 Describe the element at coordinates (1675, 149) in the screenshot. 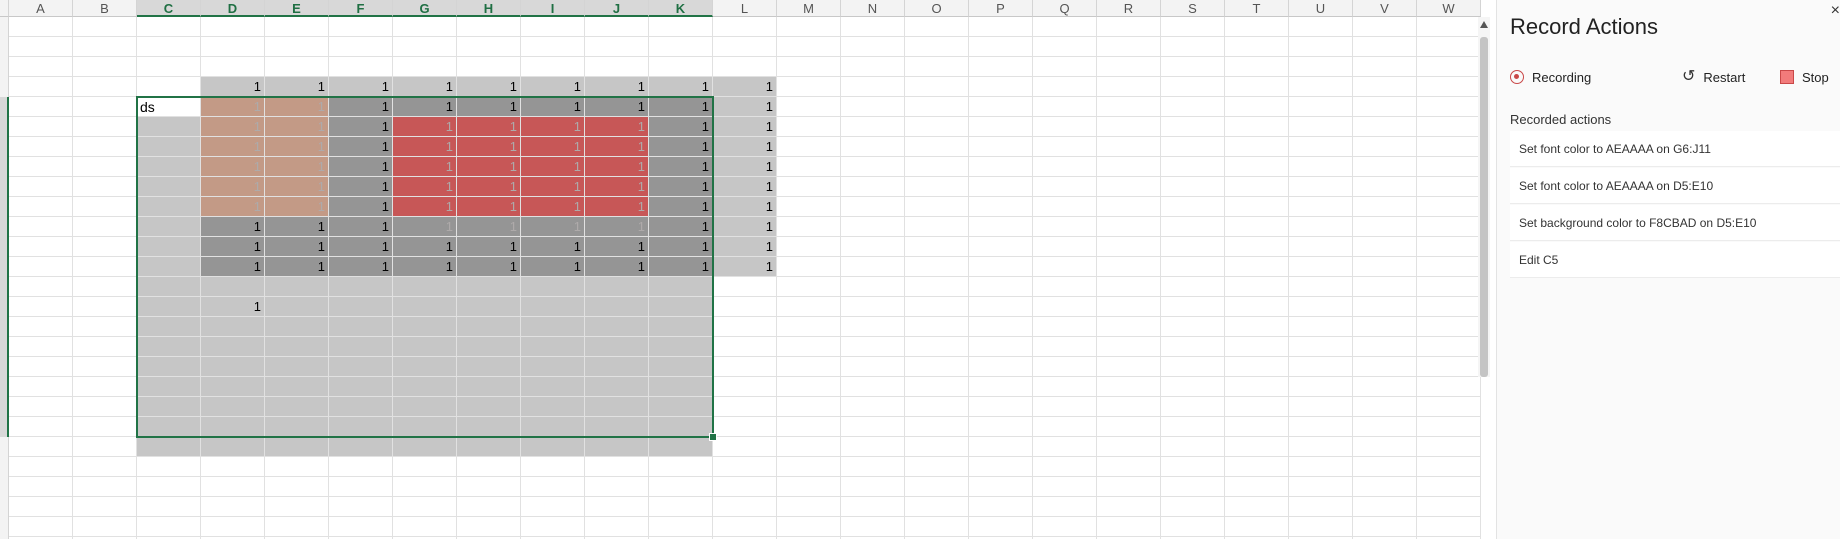

I see `recorded-action-item: Set font color to AEAAAA on G6:J11` at that location.